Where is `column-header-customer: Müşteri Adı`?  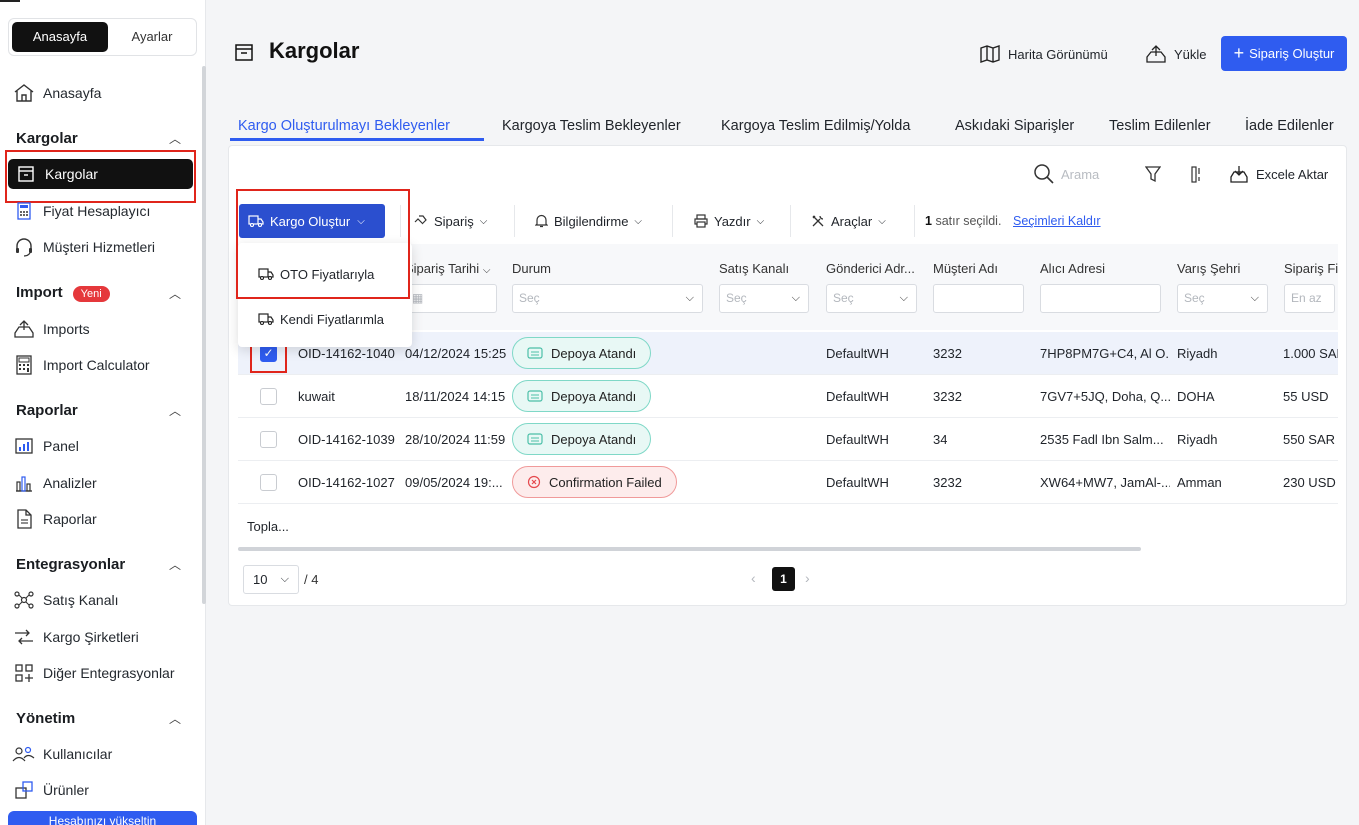
column-header-customer: Müşteri Adı is located at coordinates (965, 268).